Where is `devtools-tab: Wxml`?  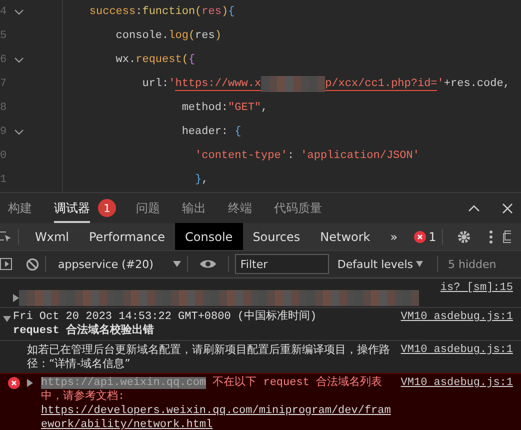 devtools-tab: Wxml is located at coordinates (52, 236).